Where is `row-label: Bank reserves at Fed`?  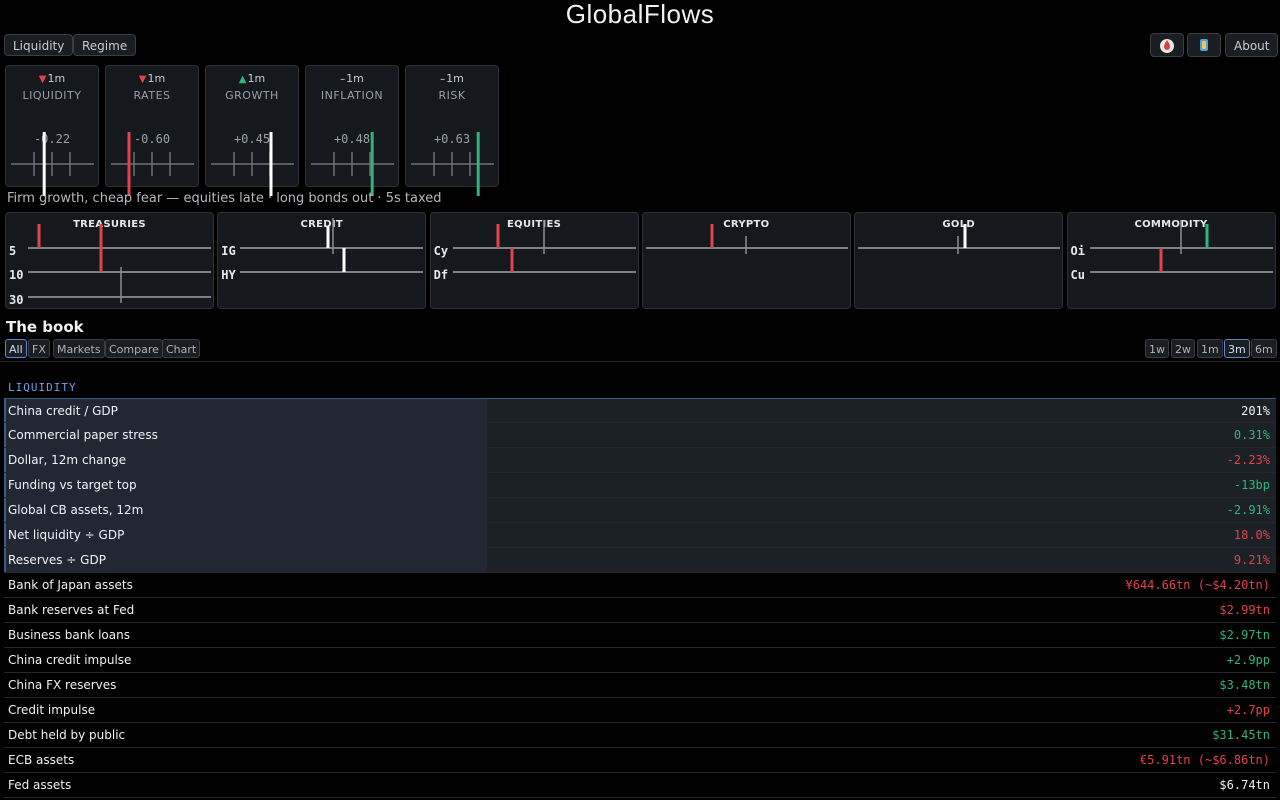
row-label: Bank reserves at Fed is located at coordinates (71, 610).